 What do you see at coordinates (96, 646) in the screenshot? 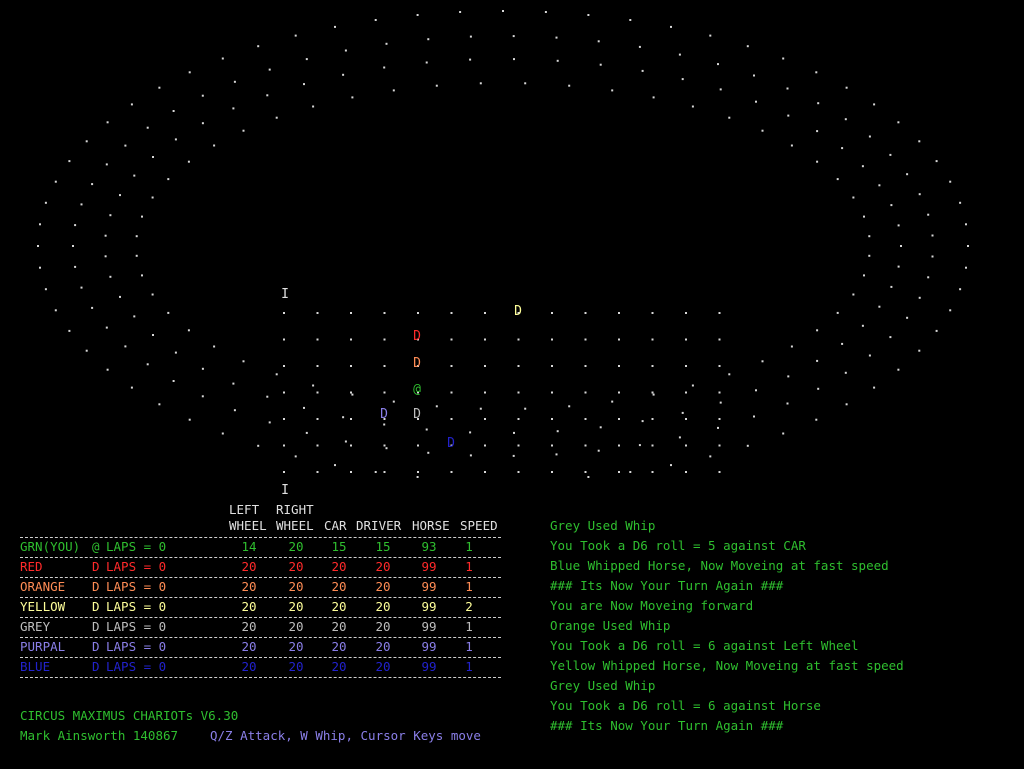
I see `row-glyph: D` at bounding box center [96, 646].